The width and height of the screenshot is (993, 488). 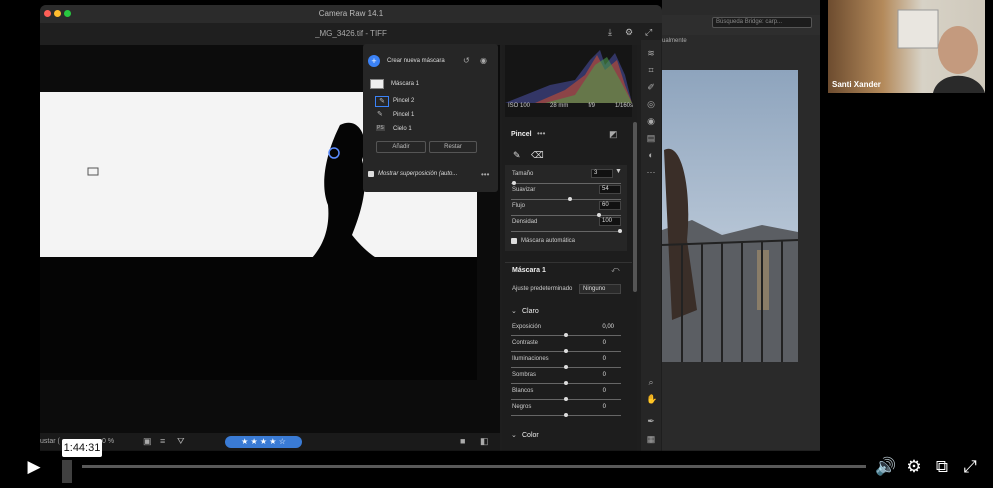 I want to click on zoom-window-icon, so click(x=67, y=13).